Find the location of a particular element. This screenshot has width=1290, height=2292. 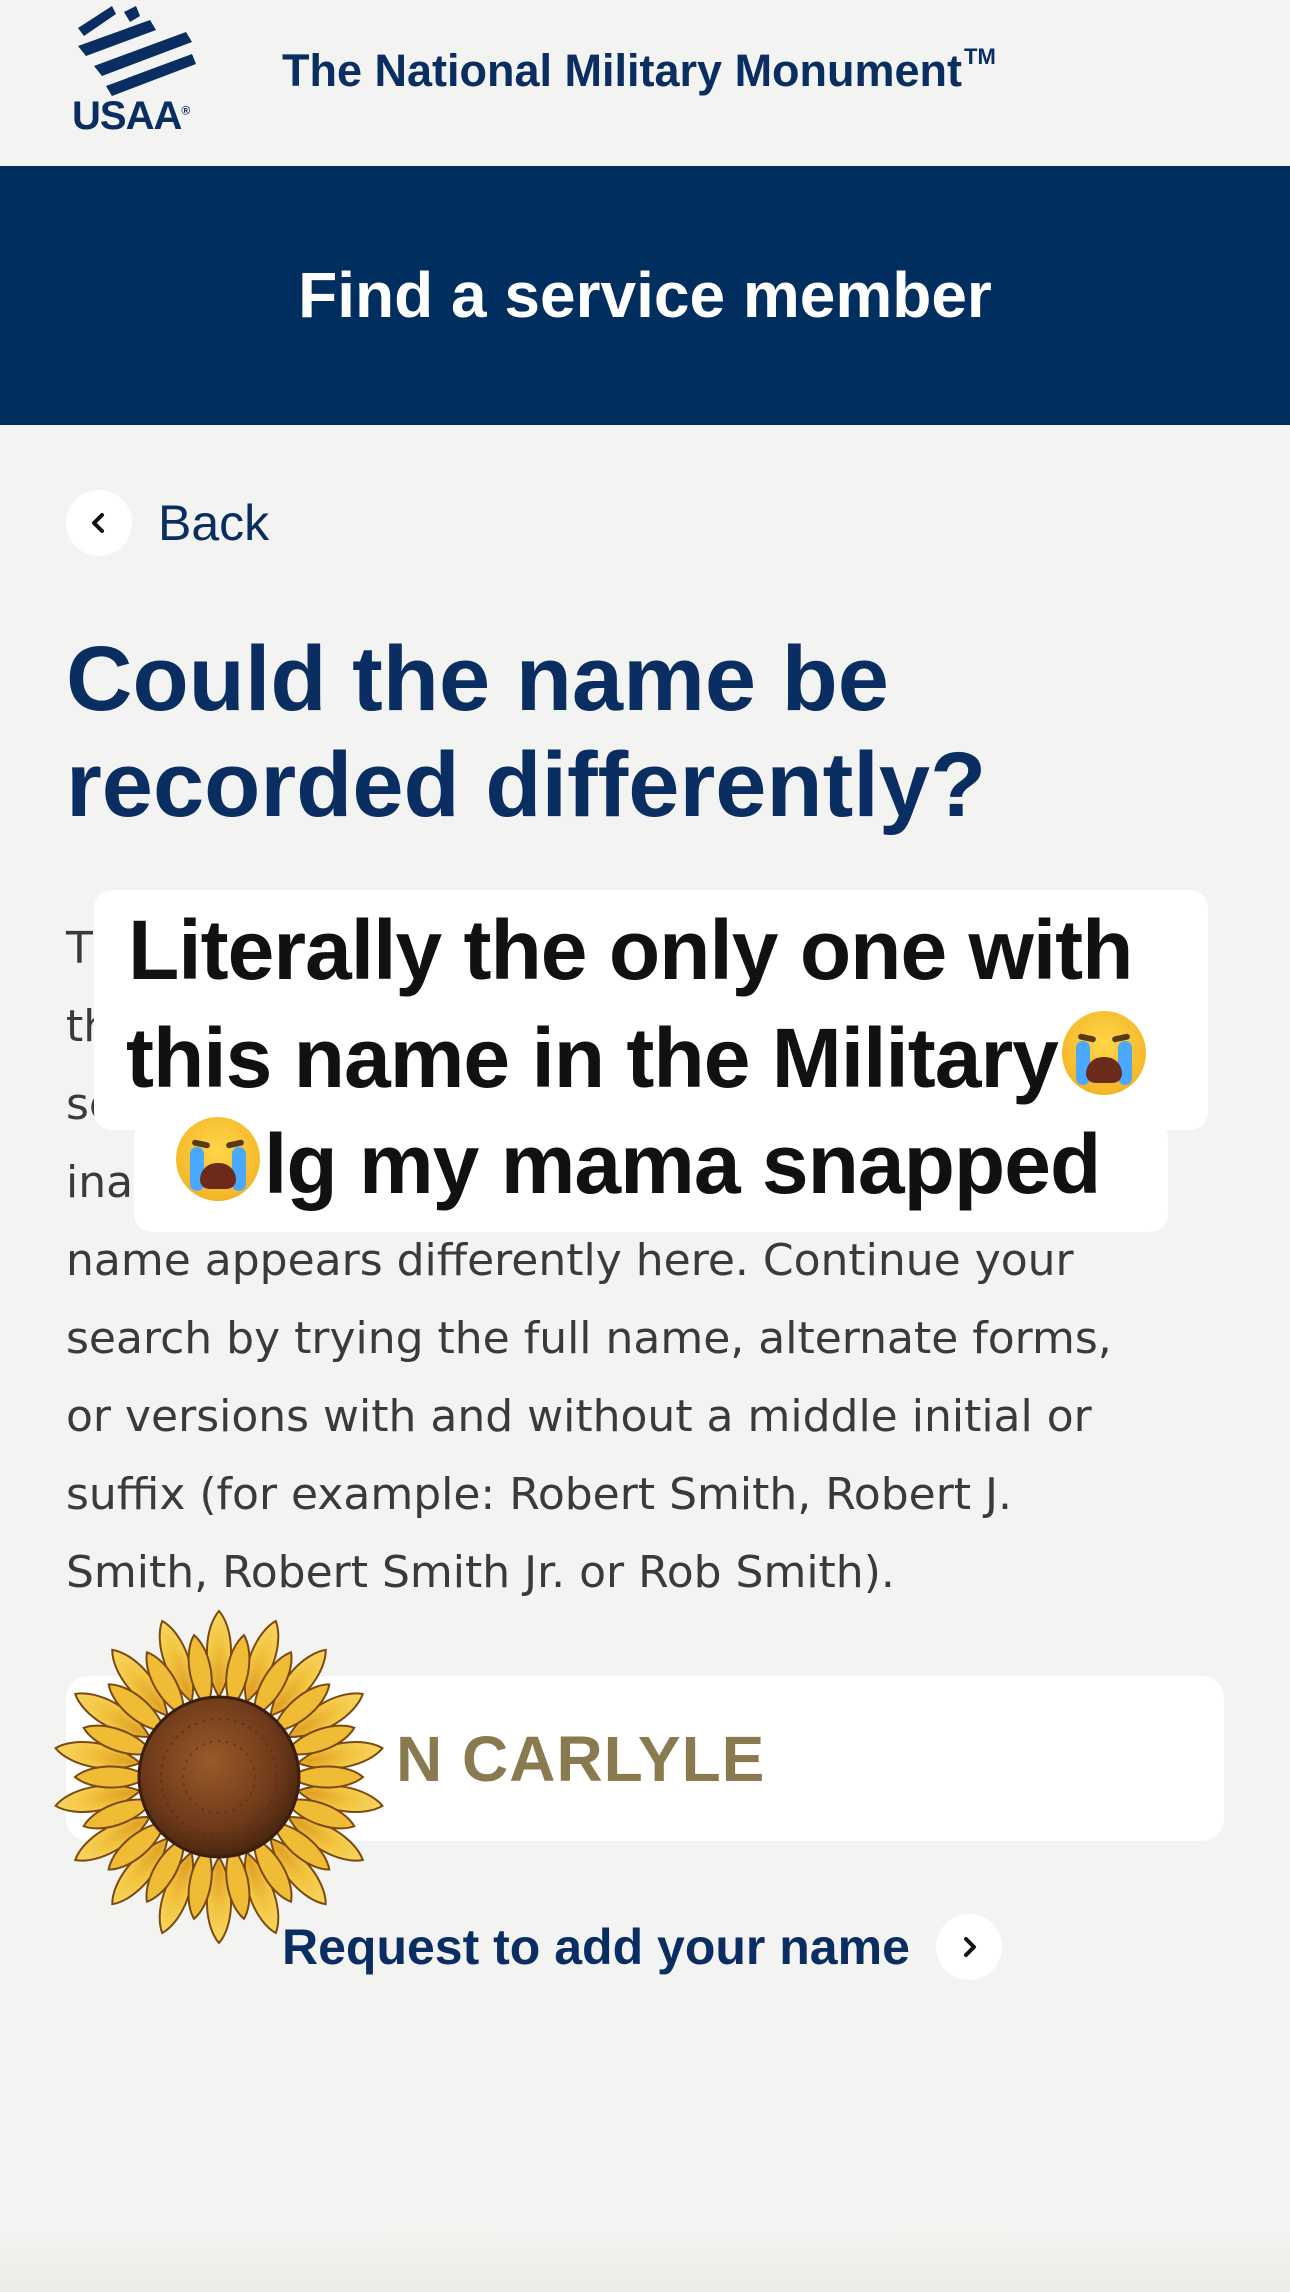

request-circle is located at coordinates (968, 1947).